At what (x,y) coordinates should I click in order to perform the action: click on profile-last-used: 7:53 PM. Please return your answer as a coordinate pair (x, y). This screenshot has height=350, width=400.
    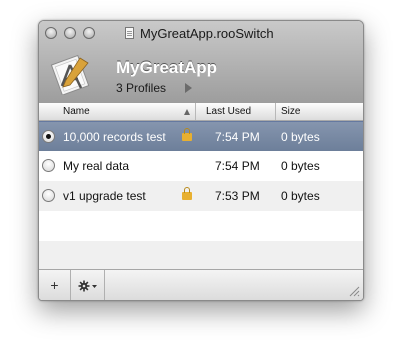
    Looking at the image, I should click on (237, 196).